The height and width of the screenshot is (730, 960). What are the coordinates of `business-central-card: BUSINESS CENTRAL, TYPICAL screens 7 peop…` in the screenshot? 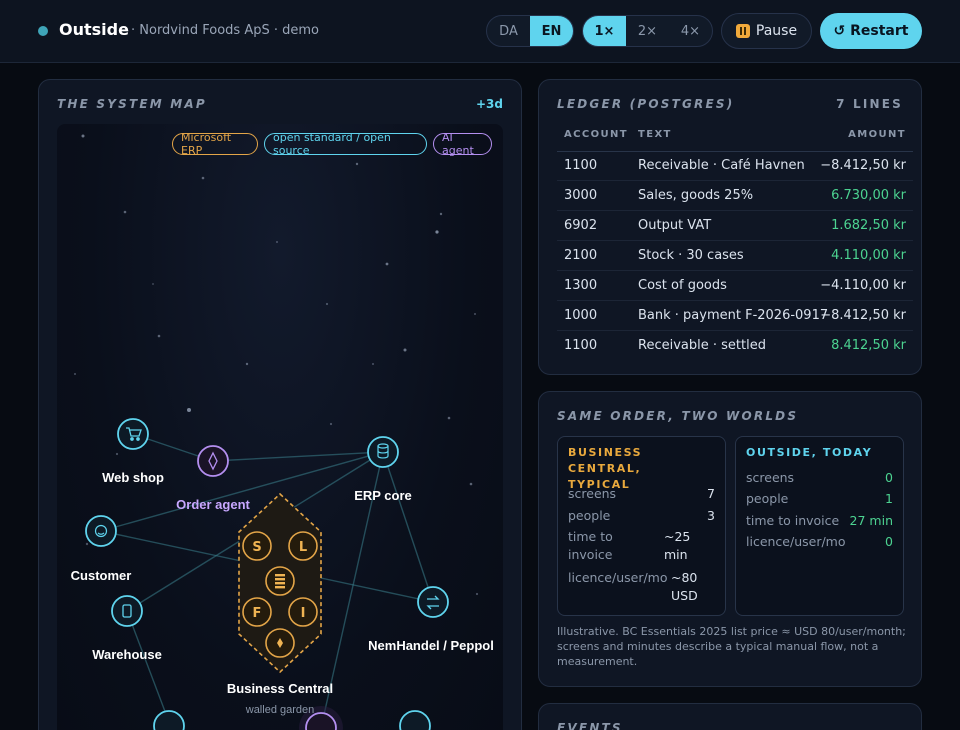 It's located at (641, 526).